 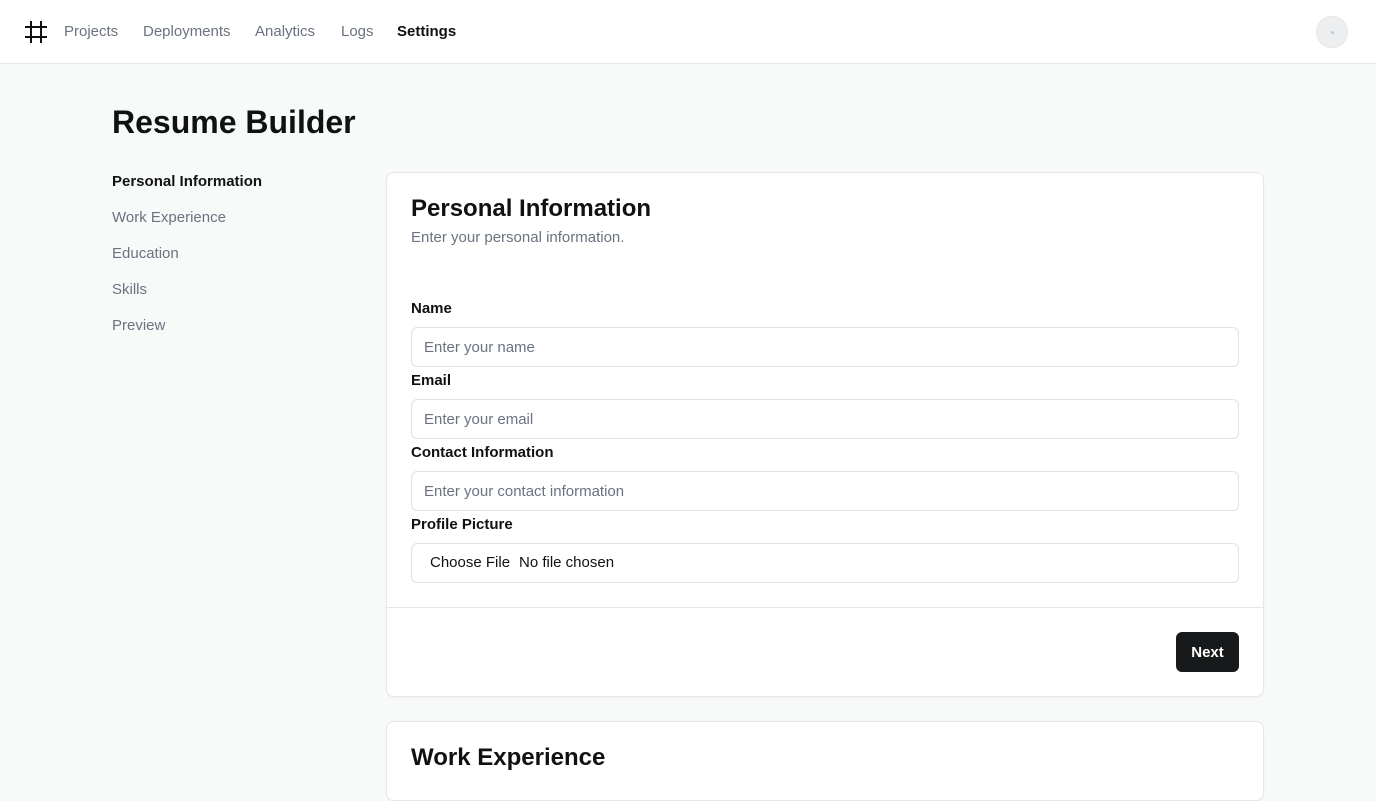 I want to click on work-experience-card: Work Experience, so click(x=825, y=761).